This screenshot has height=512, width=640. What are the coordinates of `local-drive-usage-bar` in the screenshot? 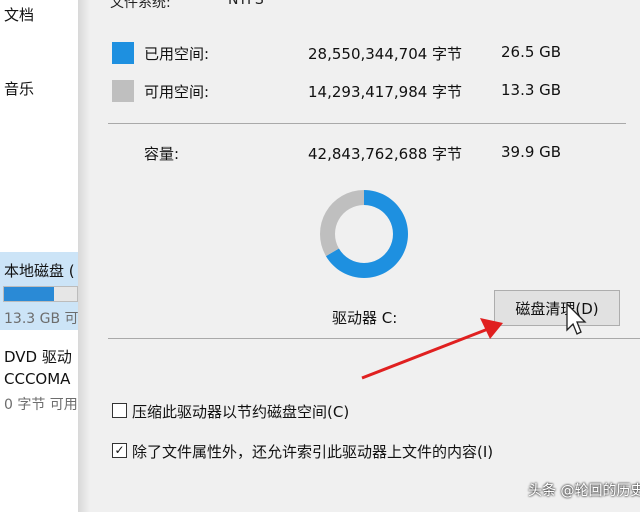 It's located at (40, 294).